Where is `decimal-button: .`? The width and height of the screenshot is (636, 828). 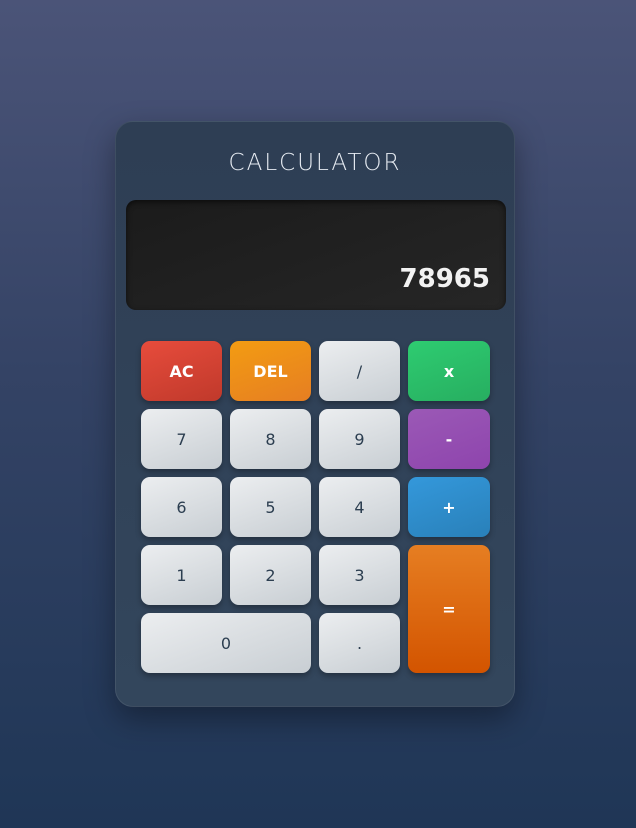 decimal-button: . is located at coordinates (359, 643).